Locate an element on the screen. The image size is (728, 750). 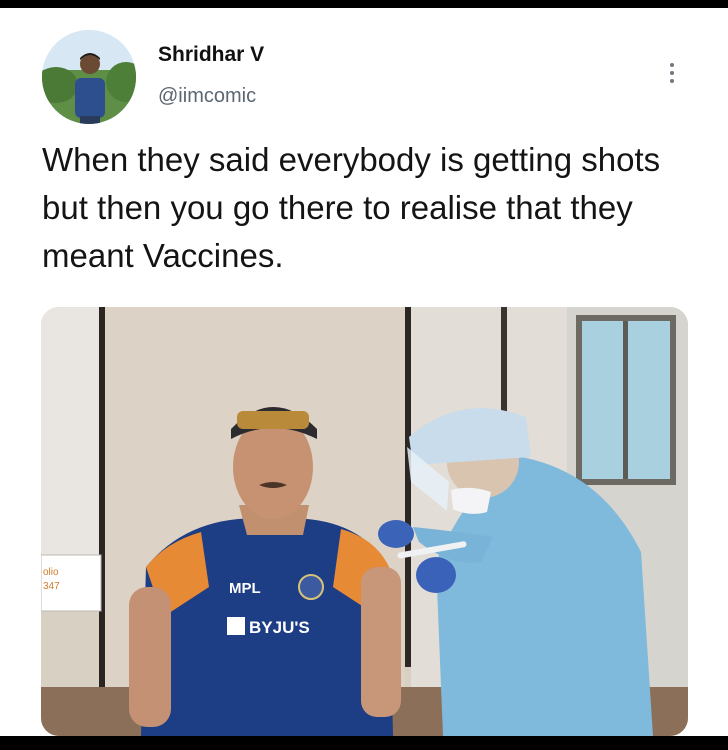
avatar-image is located at coordinates (89, 77).